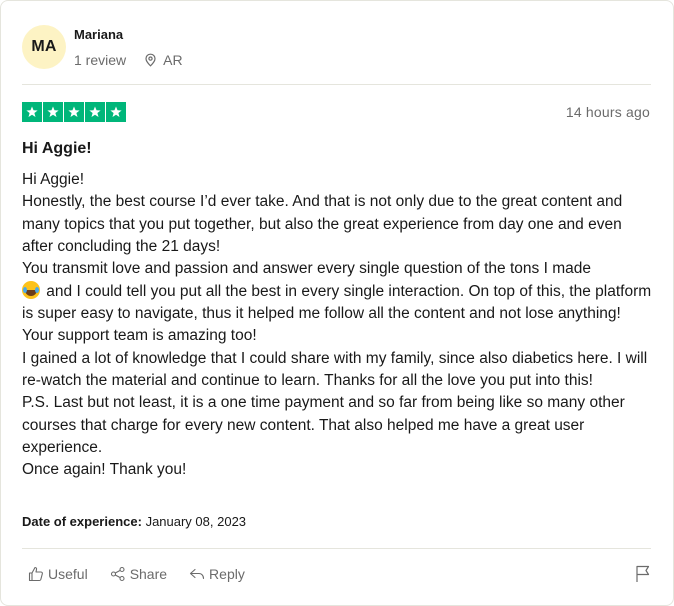 This screenshot has width=674, height=606. I want to click on useful-button: Useful, so click(58, 574).